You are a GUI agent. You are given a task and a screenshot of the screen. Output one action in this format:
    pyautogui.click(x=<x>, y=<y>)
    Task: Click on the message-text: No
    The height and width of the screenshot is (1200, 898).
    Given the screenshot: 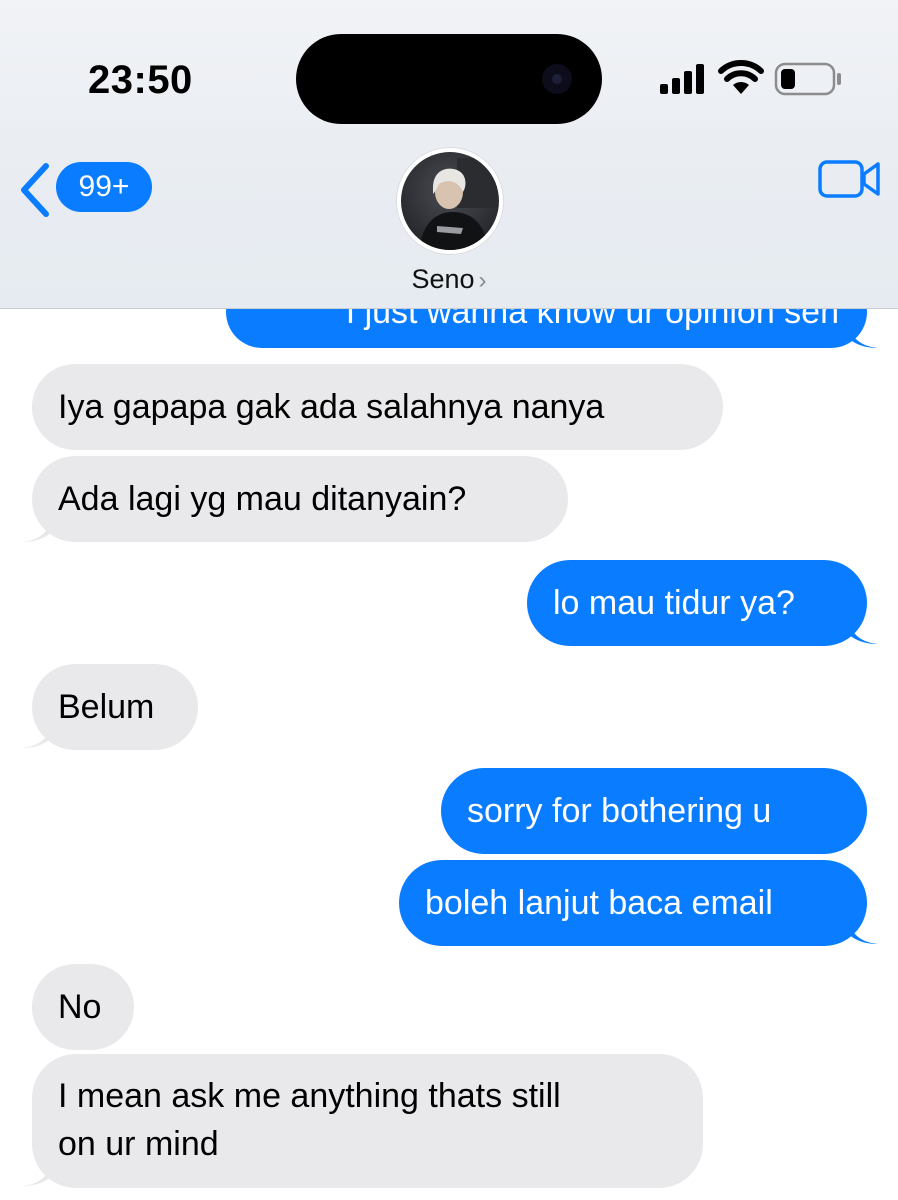 What is the action you would take?
    pyautogui.click(x=80, y=1007)
    